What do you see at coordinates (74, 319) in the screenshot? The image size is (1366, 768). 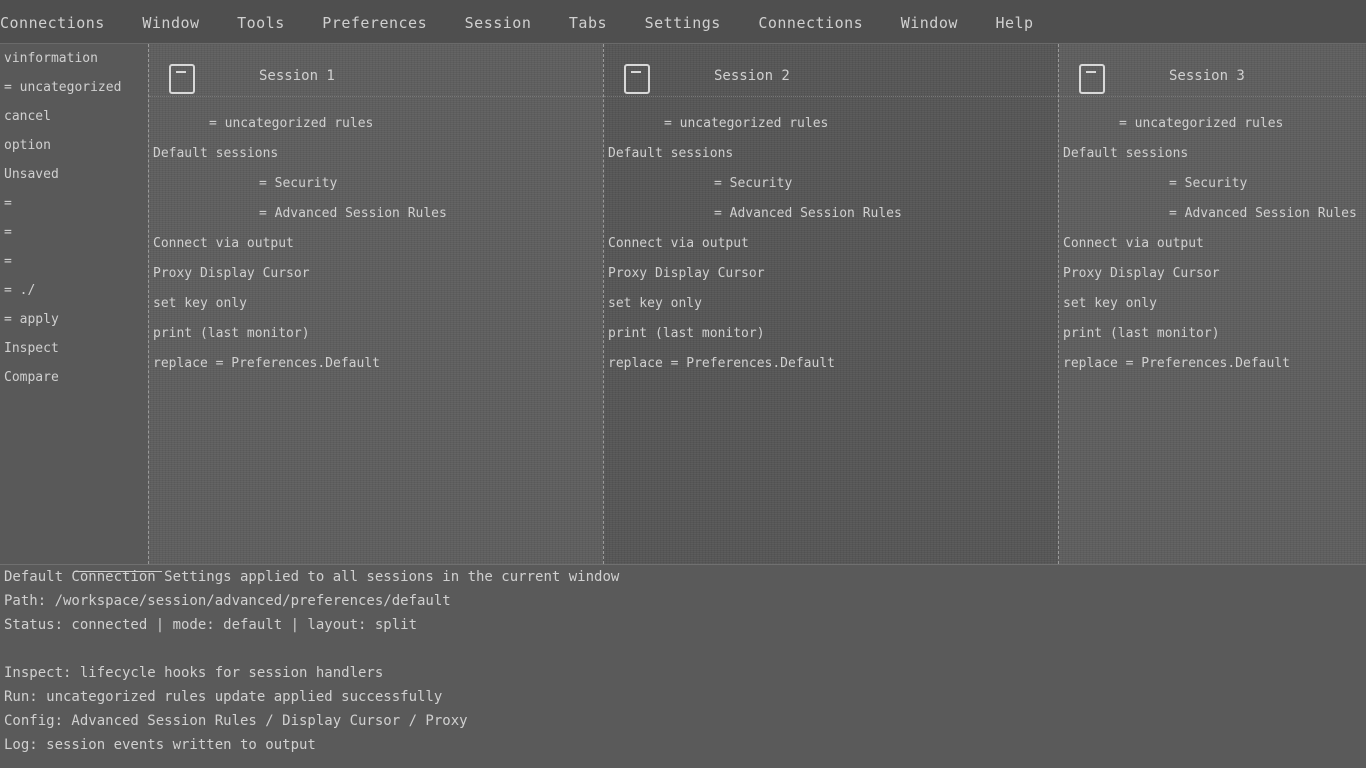 I see `sidebar-line: = apply` at bounding box center [74, 319].